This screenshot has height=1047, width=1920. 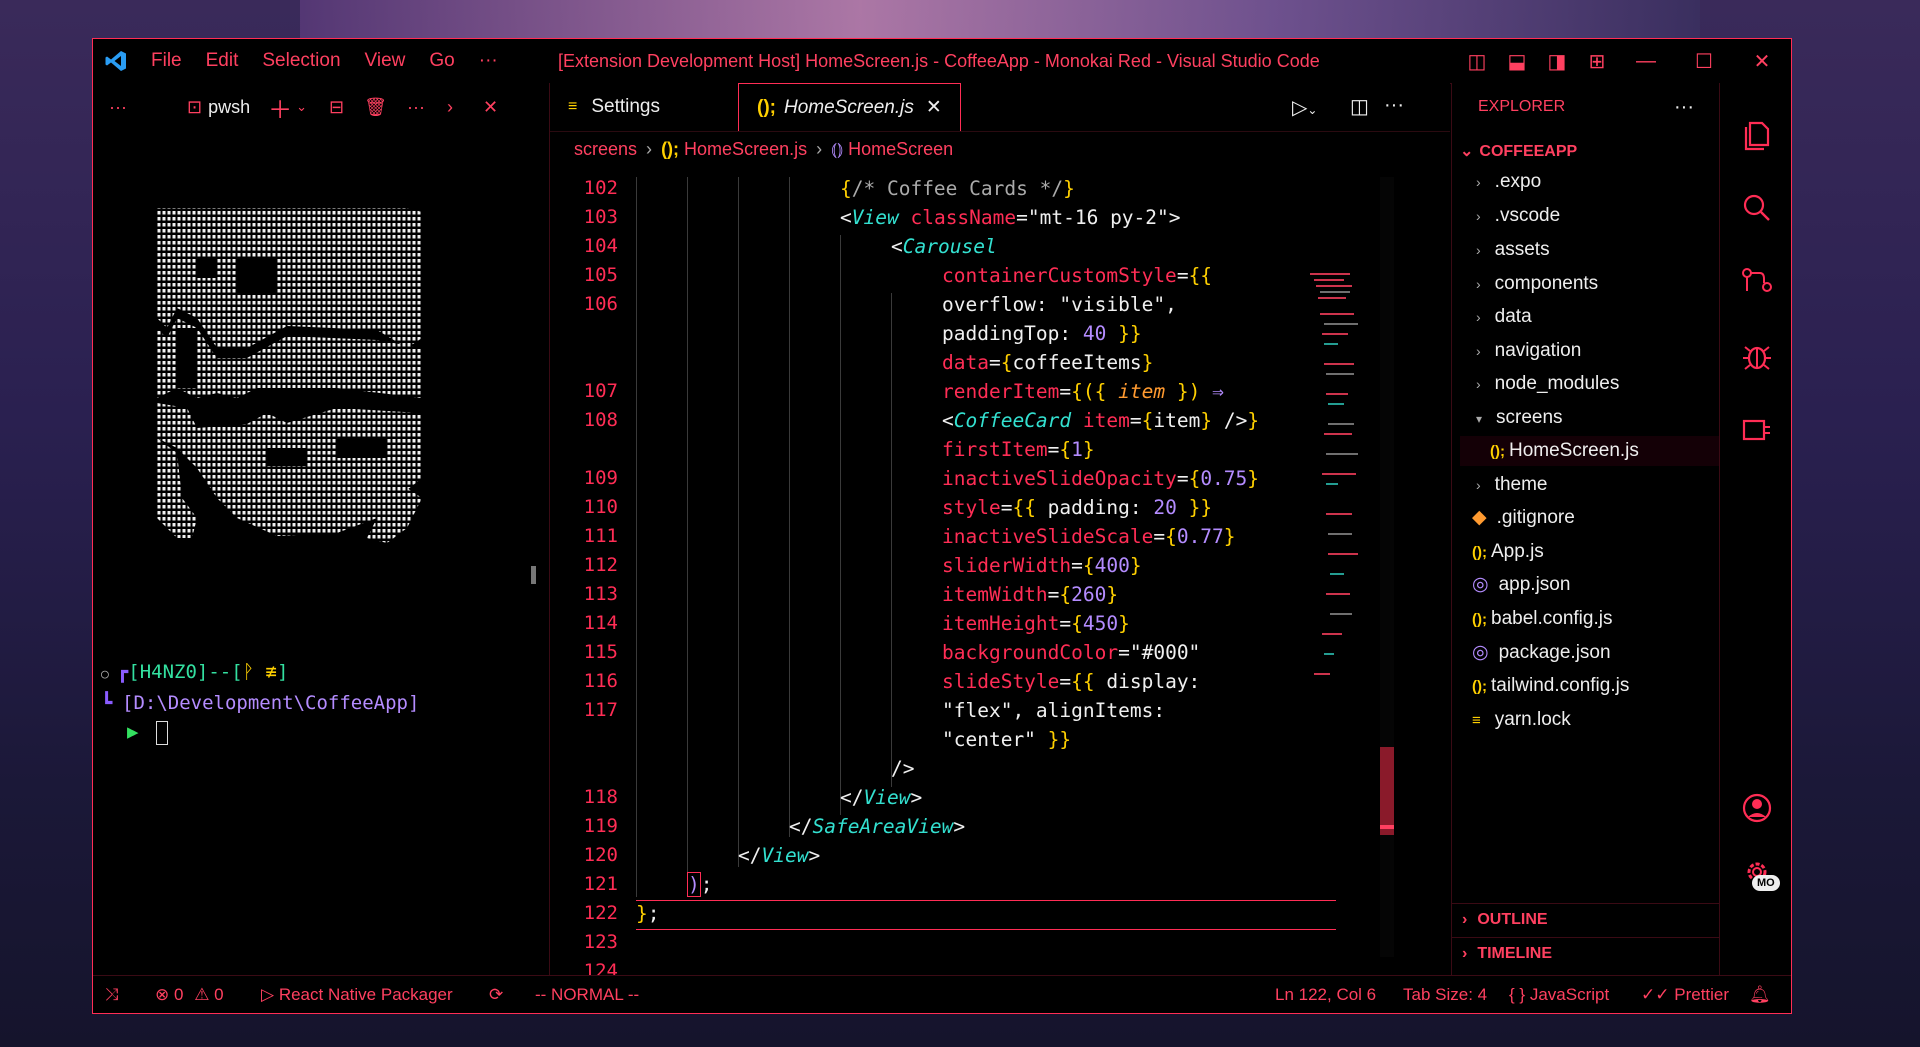 What do you see at coordinates (1508, 182) in the screenshot?
I see `tree-item-expo: › .expo` at bounding box center [1508, 182].